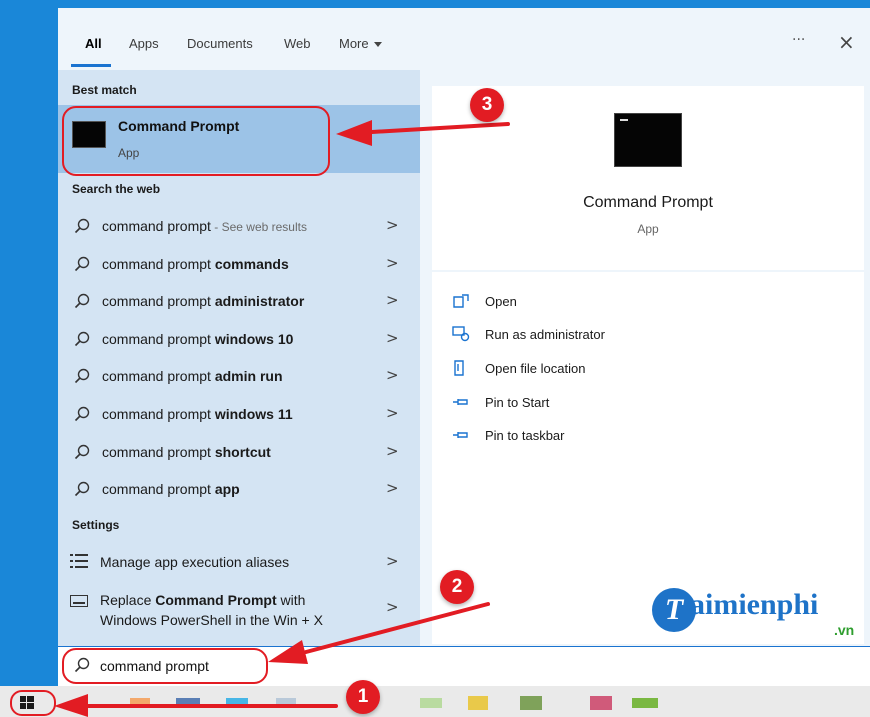 Image resolution: width=870 pixels, height=717 pixels. I want to click on query-suggestion: administrator, so click(259, 301).